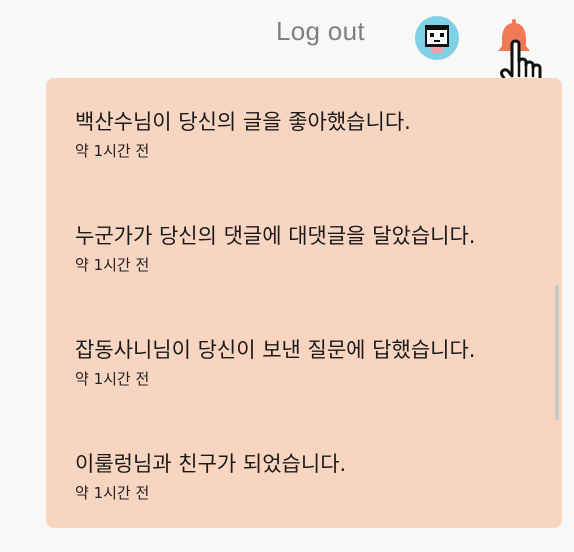 This screenshot has width=574, height=552. I want to click on notification-message: 이룰렁님과 친구가 되었습니다., so click(211, 464).